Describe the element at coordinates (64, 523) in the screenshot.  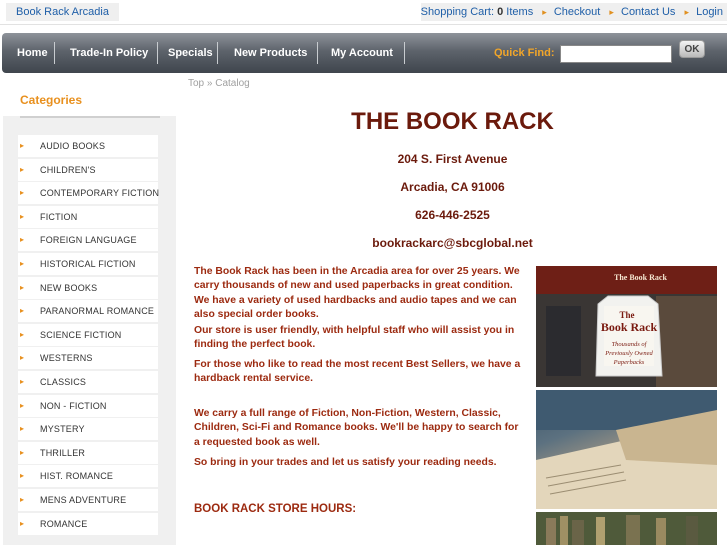
I see `category-label: ROMANCE` at that location.